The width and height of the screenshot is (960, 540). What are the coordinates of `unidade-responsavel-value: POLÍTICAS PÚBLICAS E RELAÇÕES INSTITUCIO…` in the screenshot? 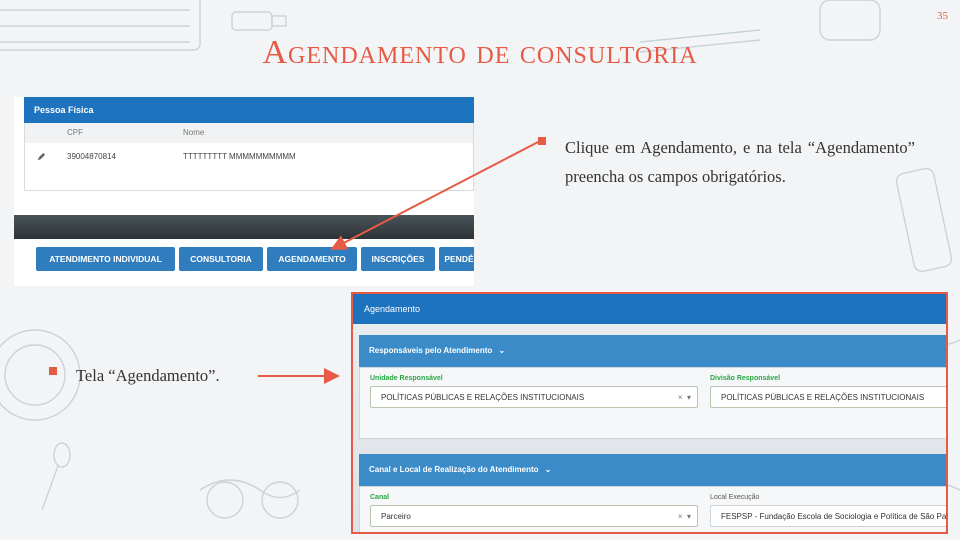 It's located at (483, 397).